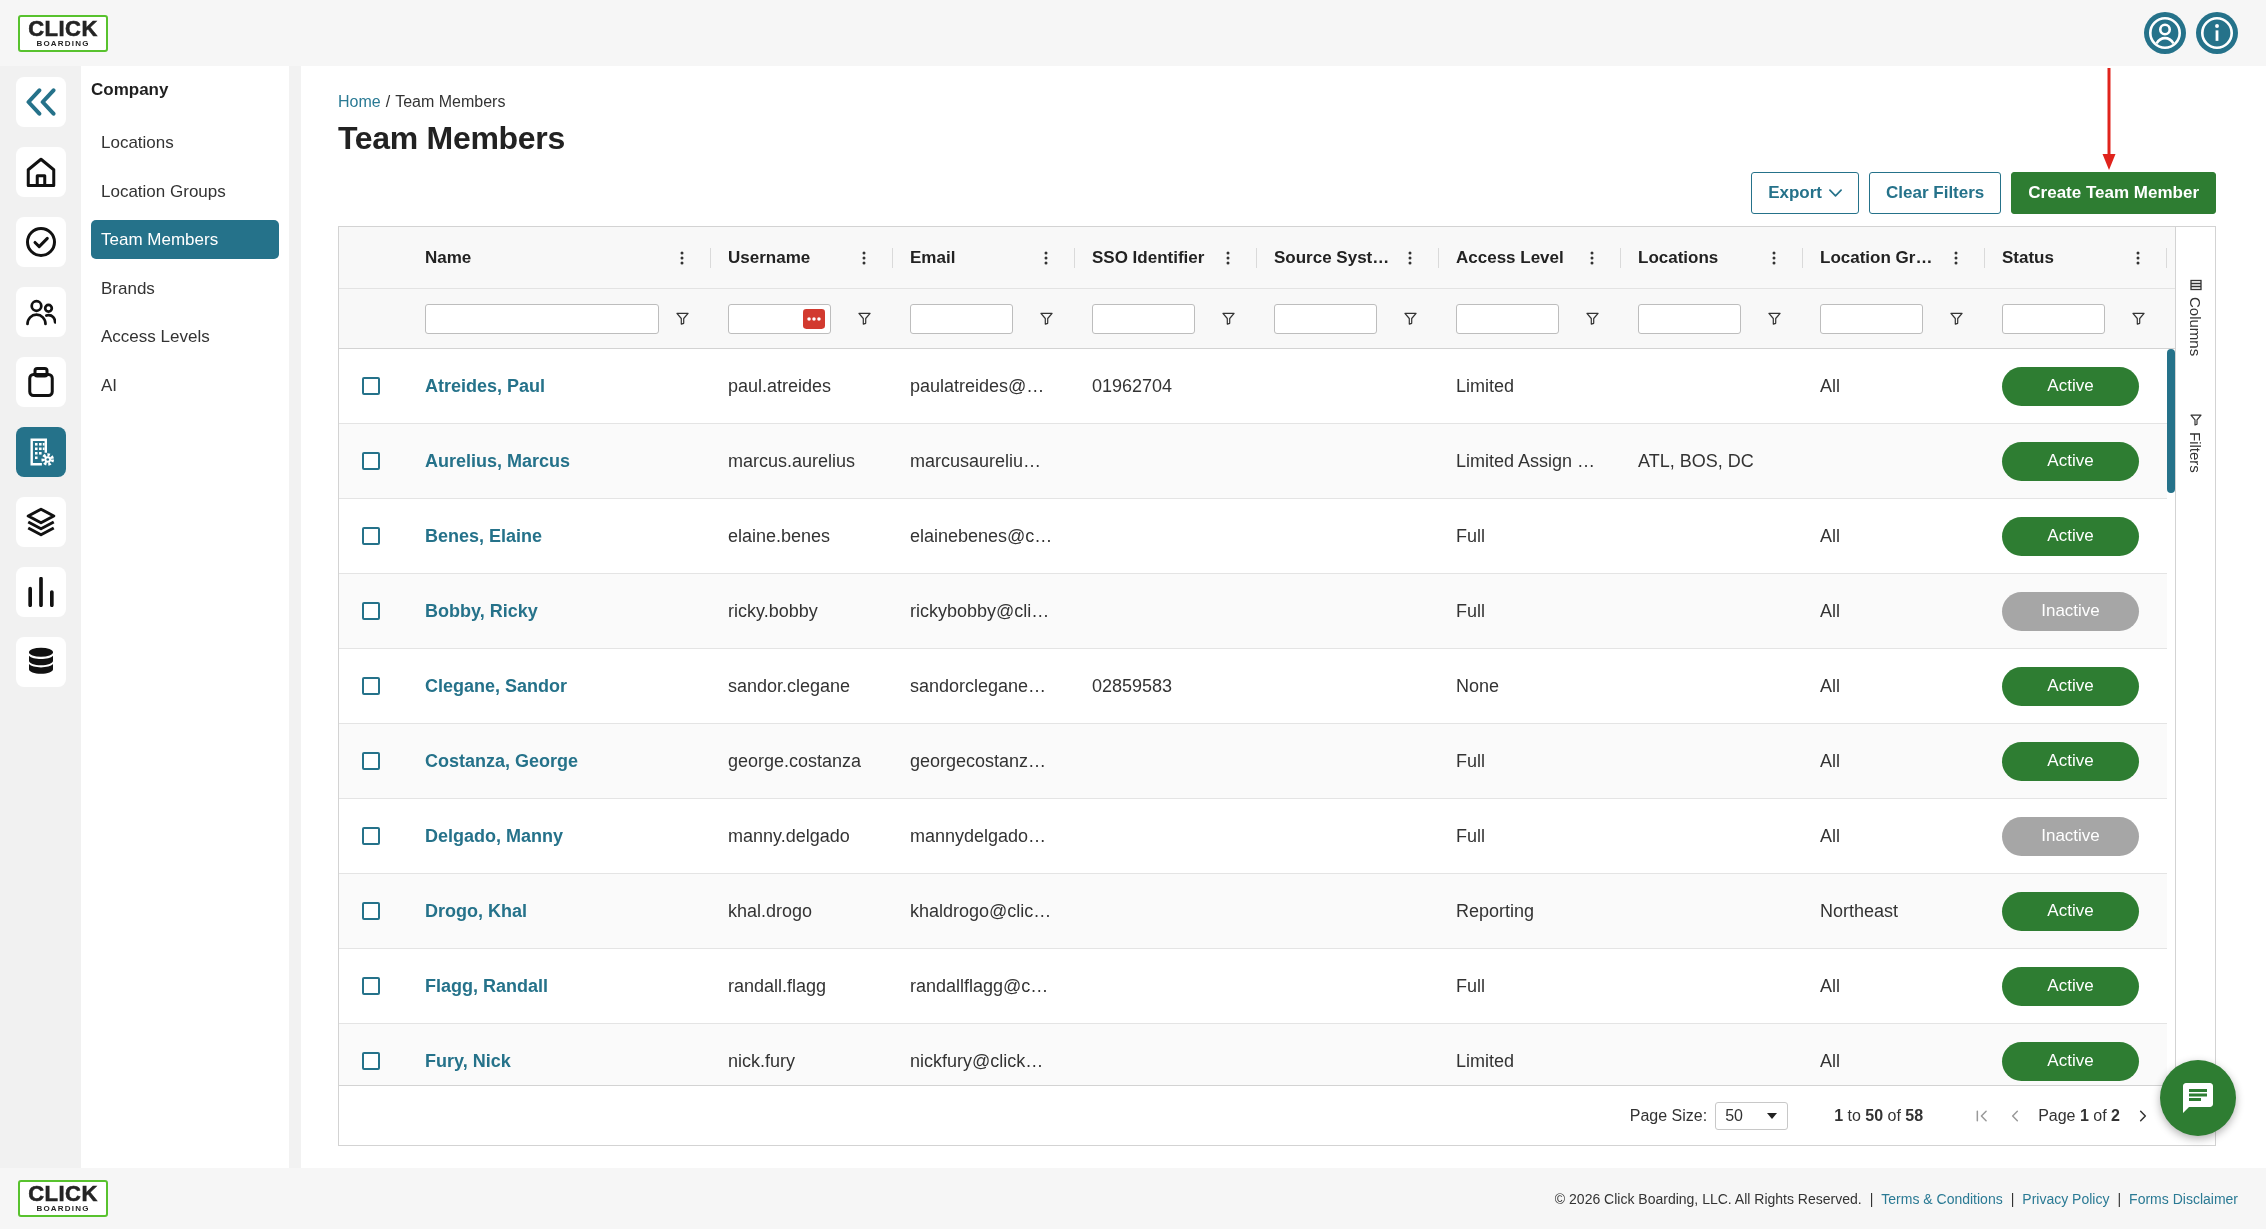 This screenshot has width=2266, height=1229. Describe the element at coordinates (486, 986) in the screenshot. I see `name-link: Flagg, Randall` at that location.